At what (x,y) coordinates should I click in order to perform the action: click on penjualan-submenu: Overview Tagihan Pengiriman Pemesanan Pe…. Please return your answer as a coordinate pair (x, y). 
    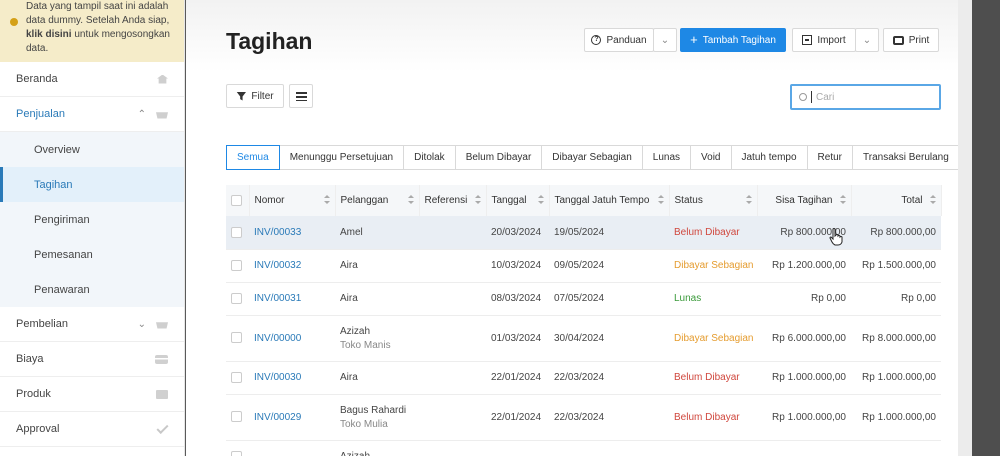
    Looking at the image, I should click on (92, 219).